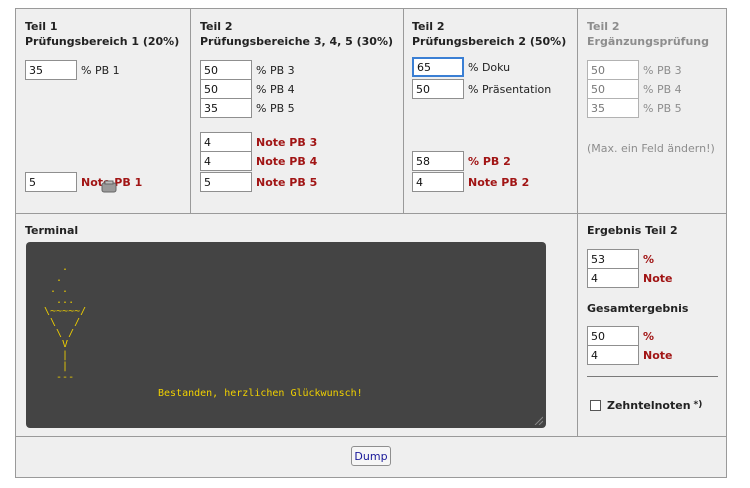  I want to click on ergaenzung-header: Teil 2 Ergänzungsprüfung, so click(648, 34).